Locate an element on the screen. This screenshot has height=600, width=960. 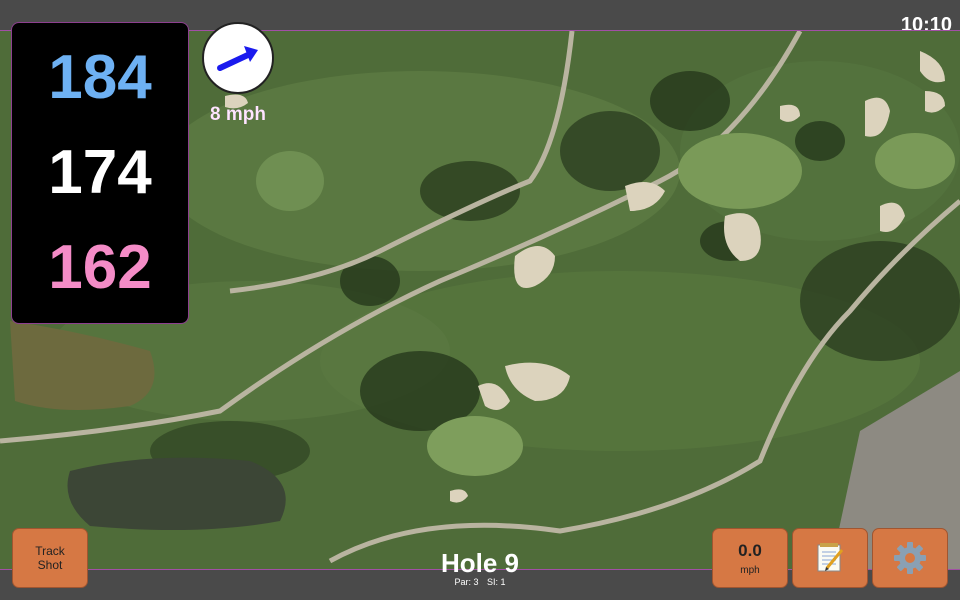
track-shot-button: Track Shot is located at coordinates (50, 558).